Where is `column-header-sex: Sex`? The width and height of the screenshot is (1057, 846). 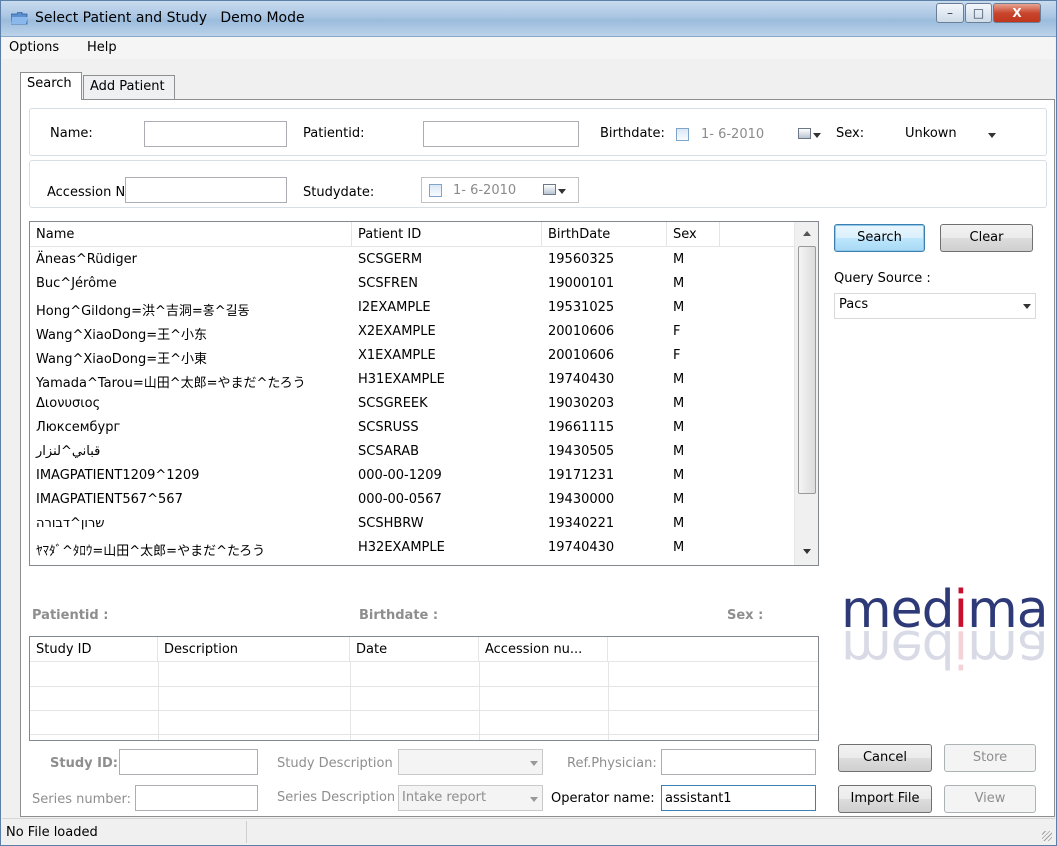 column-header-sex: Sex is located at coordinates (693, 234).